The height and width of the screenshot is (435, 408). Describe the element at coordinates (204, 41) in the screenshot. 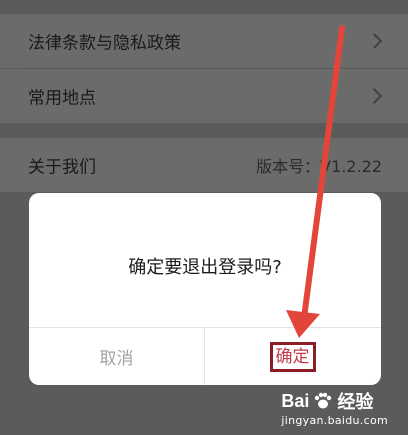

I see `settings-item-legal-terms: 法律条款与隐私政策` at that location.